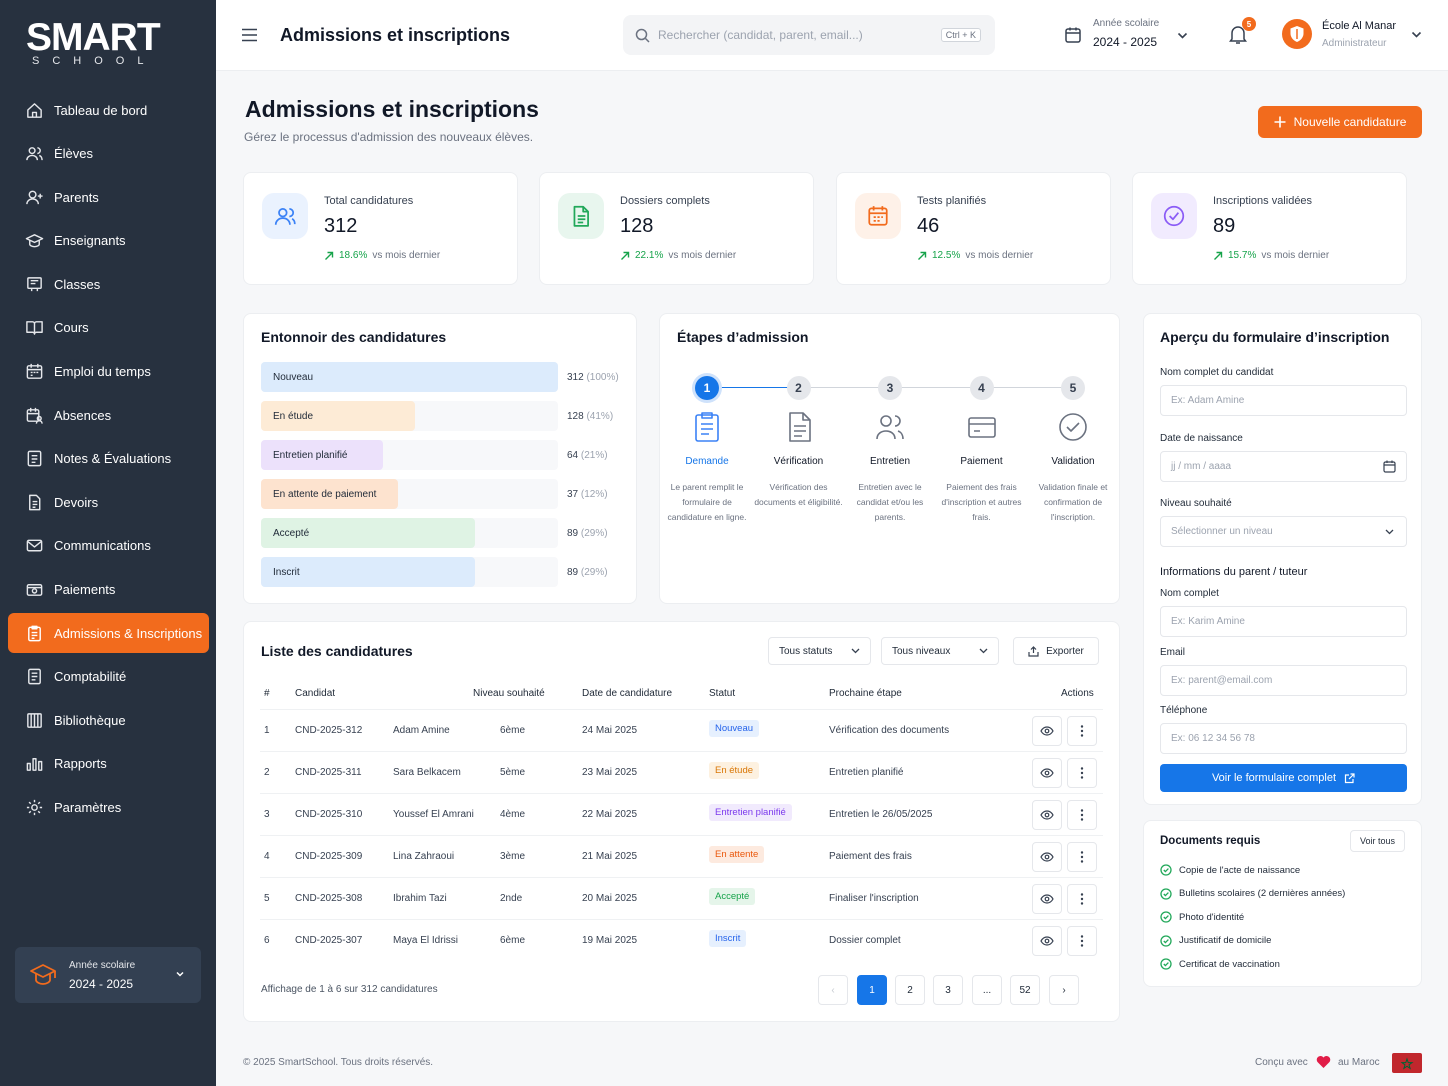 The image size is (1448, 1086). I want to click on sidebar-item-4: Classes, so click(108, 284).